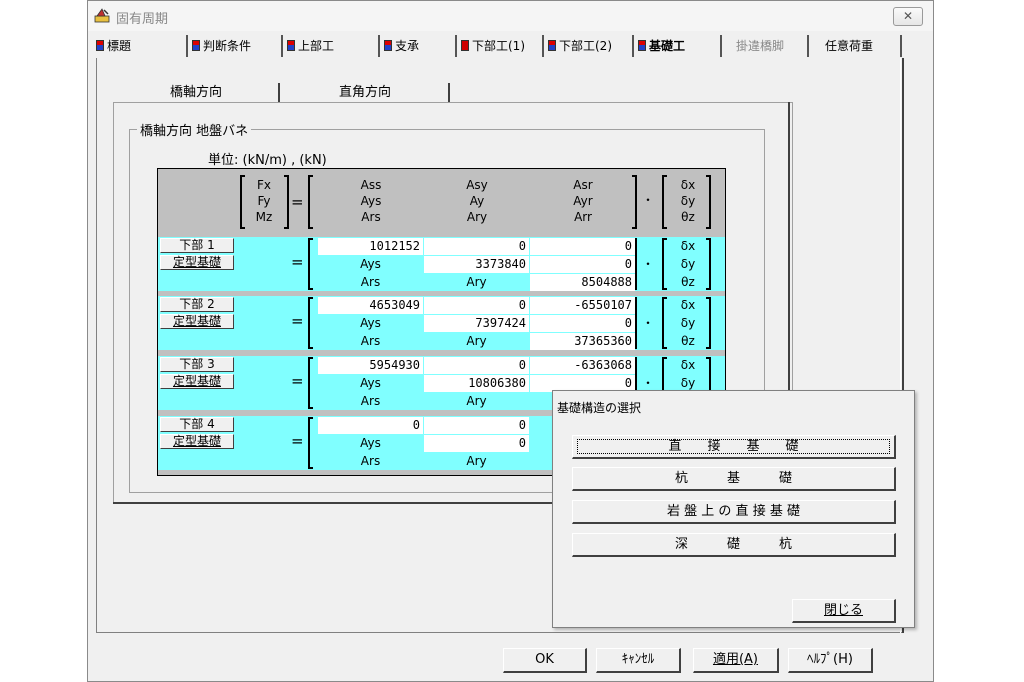  What do you see at coordinates (197, 364) in the screenshot?
I see `sub-label-3: 下部 3` at bounding box center [197, 364].